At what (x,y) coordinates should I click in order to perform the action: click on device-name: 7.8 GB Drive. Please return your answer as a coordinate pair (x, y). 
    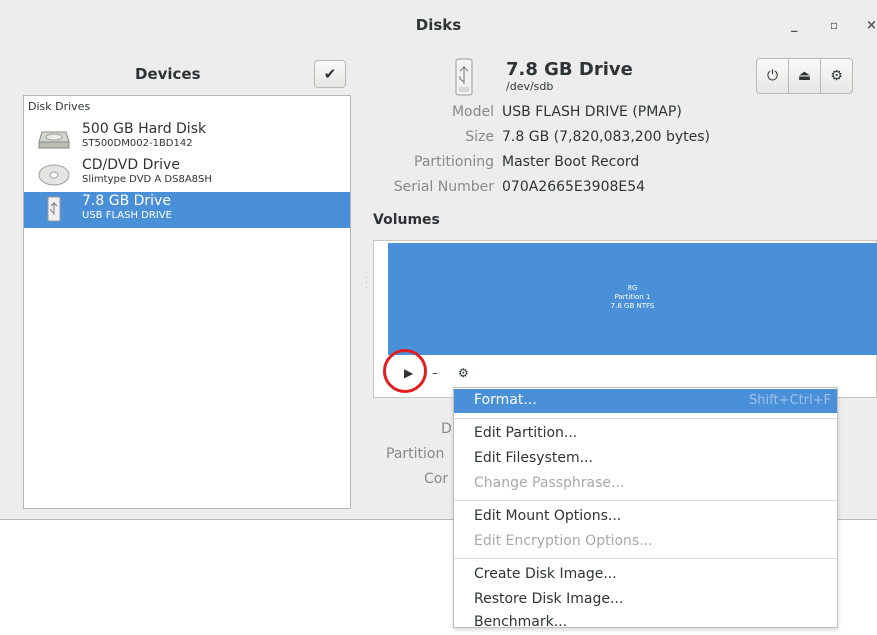
    Looking at the image, I should click on (126, 201).